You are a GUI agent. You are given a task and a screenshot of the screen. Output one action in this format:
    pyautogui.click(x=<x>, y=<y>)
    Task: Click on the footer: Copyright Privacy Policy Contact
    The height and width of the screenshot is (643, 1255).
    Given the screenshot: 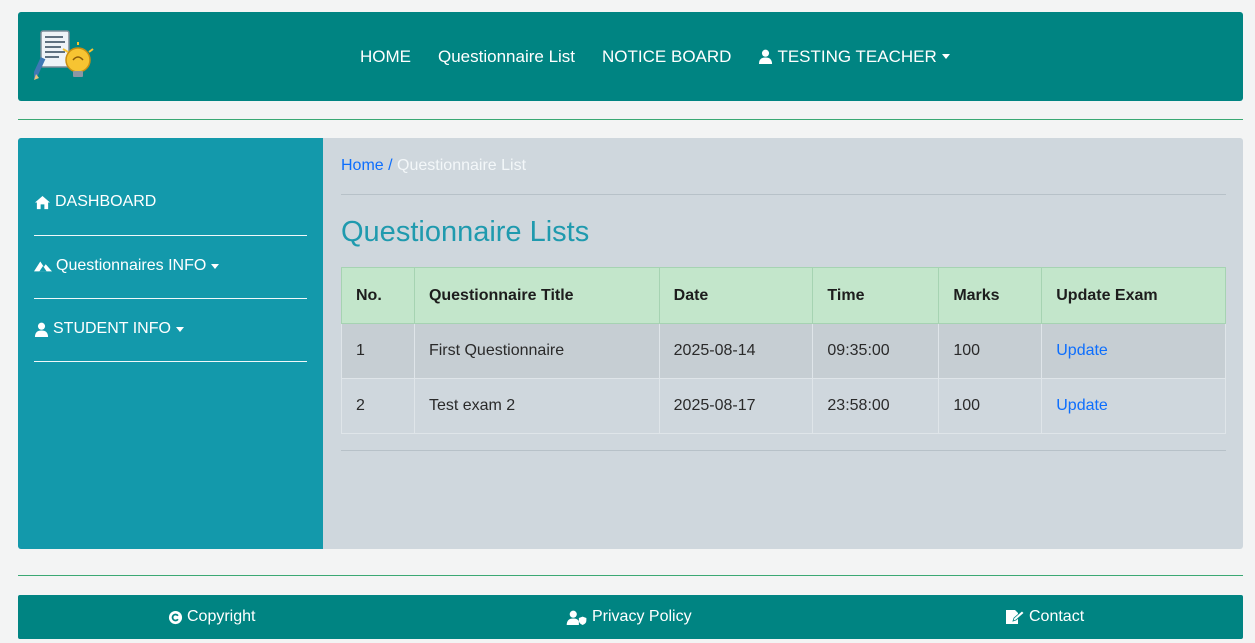 What is the action you would take?
    pyautogui.click(x=630, y=617)
    